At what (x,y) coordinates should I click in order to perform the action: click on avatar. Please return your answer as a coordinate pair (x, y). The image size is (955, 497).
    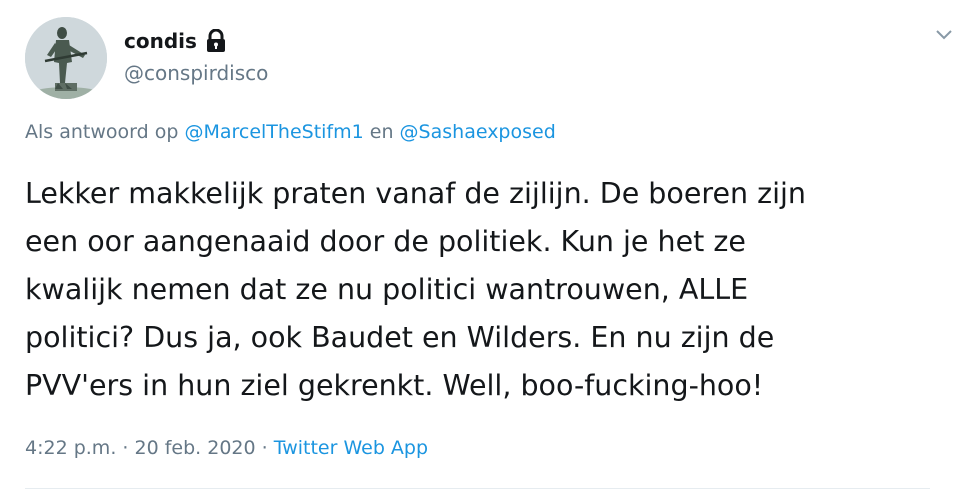
    Looking at the image, I should click on (66, 58).